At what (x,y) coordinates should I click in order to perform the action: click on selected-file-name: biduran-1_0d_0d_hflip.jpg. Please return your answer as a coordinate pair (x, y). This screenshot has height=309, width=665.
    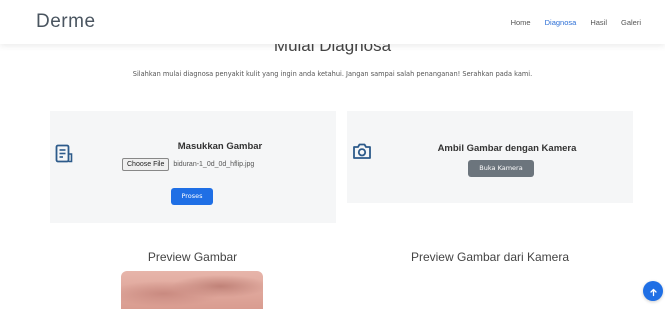
    Looking at the image, I should click on (214, 164).